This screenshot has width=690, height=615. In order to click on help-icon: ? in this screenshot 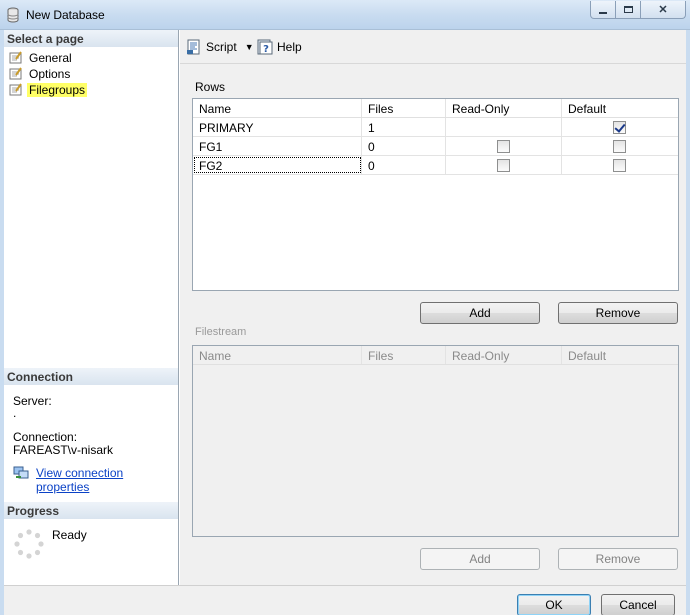, I will do `click(265, 47)`.